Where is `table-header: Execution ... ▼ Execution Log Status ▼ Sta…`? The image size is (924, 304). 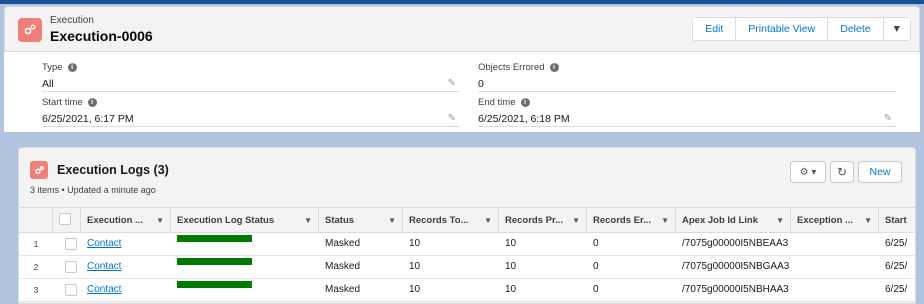
table-header: Execution ... ▼ Execution Log Status ▼ Sta… is located at coordinates (467, 220).